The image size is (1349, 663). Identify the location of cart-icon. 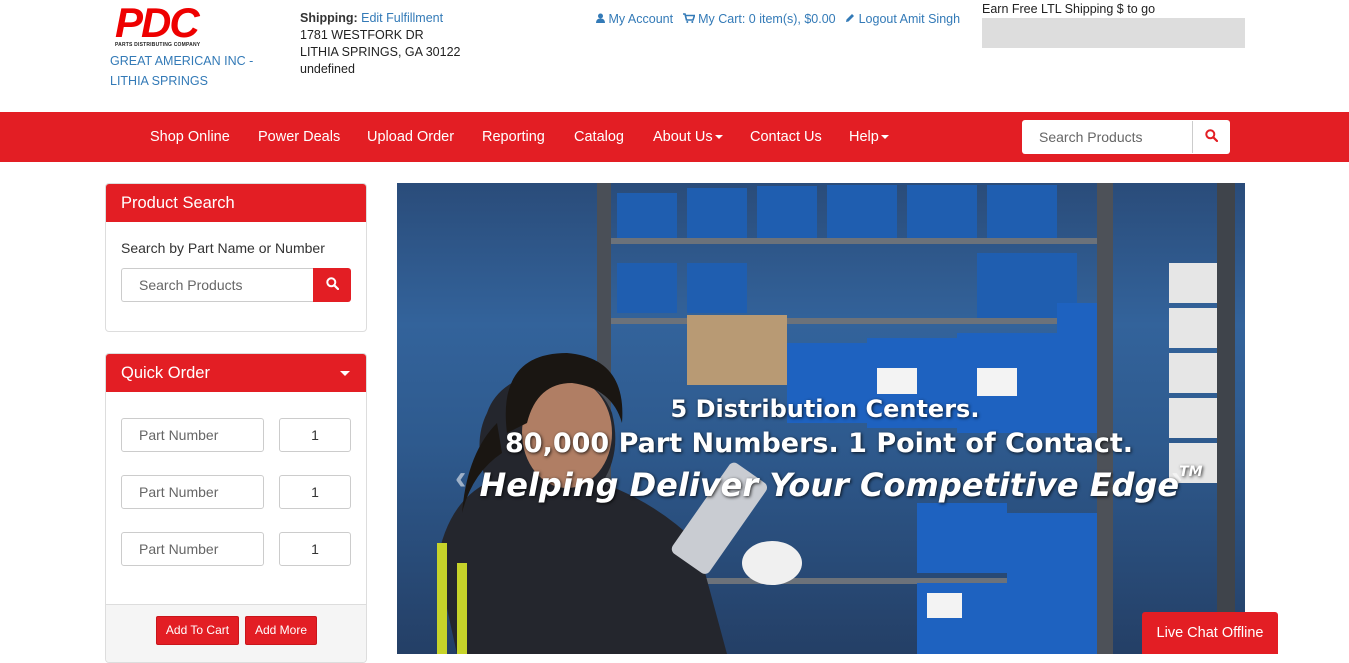
(689, 19).